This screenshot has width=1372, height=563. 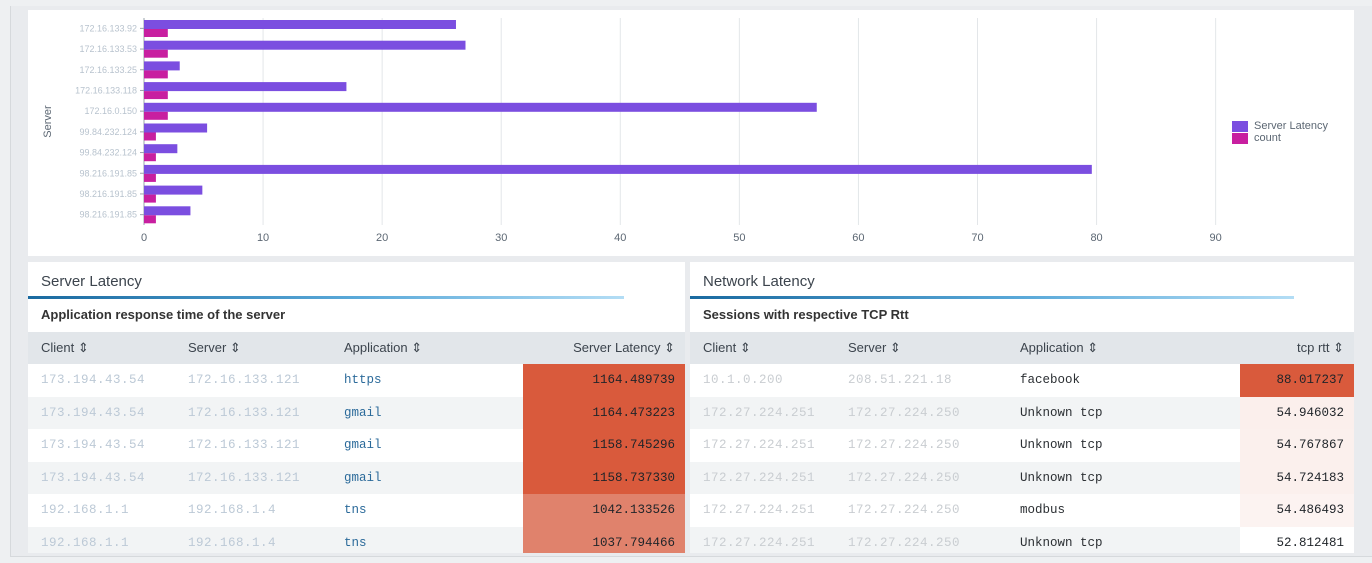 I want to click on y-tick-label: 172.16.0.150, so click(x=110, y=111).